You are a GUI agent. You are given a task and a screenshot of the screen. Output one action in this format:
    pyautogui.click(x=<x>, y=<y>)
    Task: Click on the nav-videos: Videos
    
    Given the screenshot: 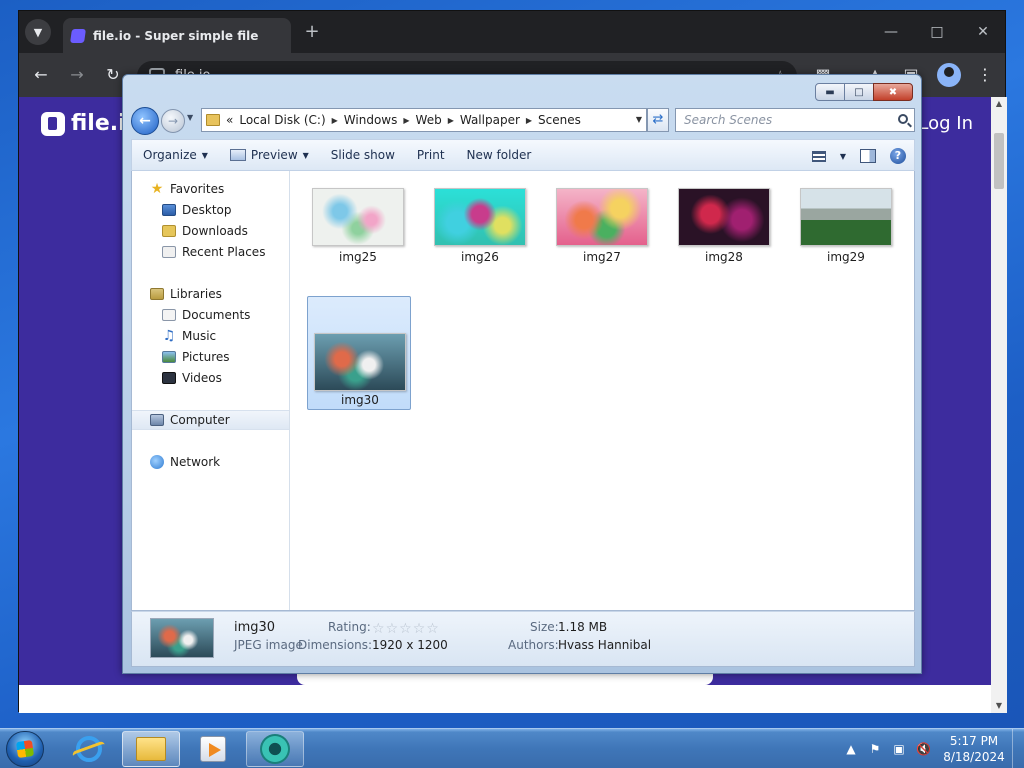 What is the action you would take?
    pyautogui.click(x=210, y=378)
    